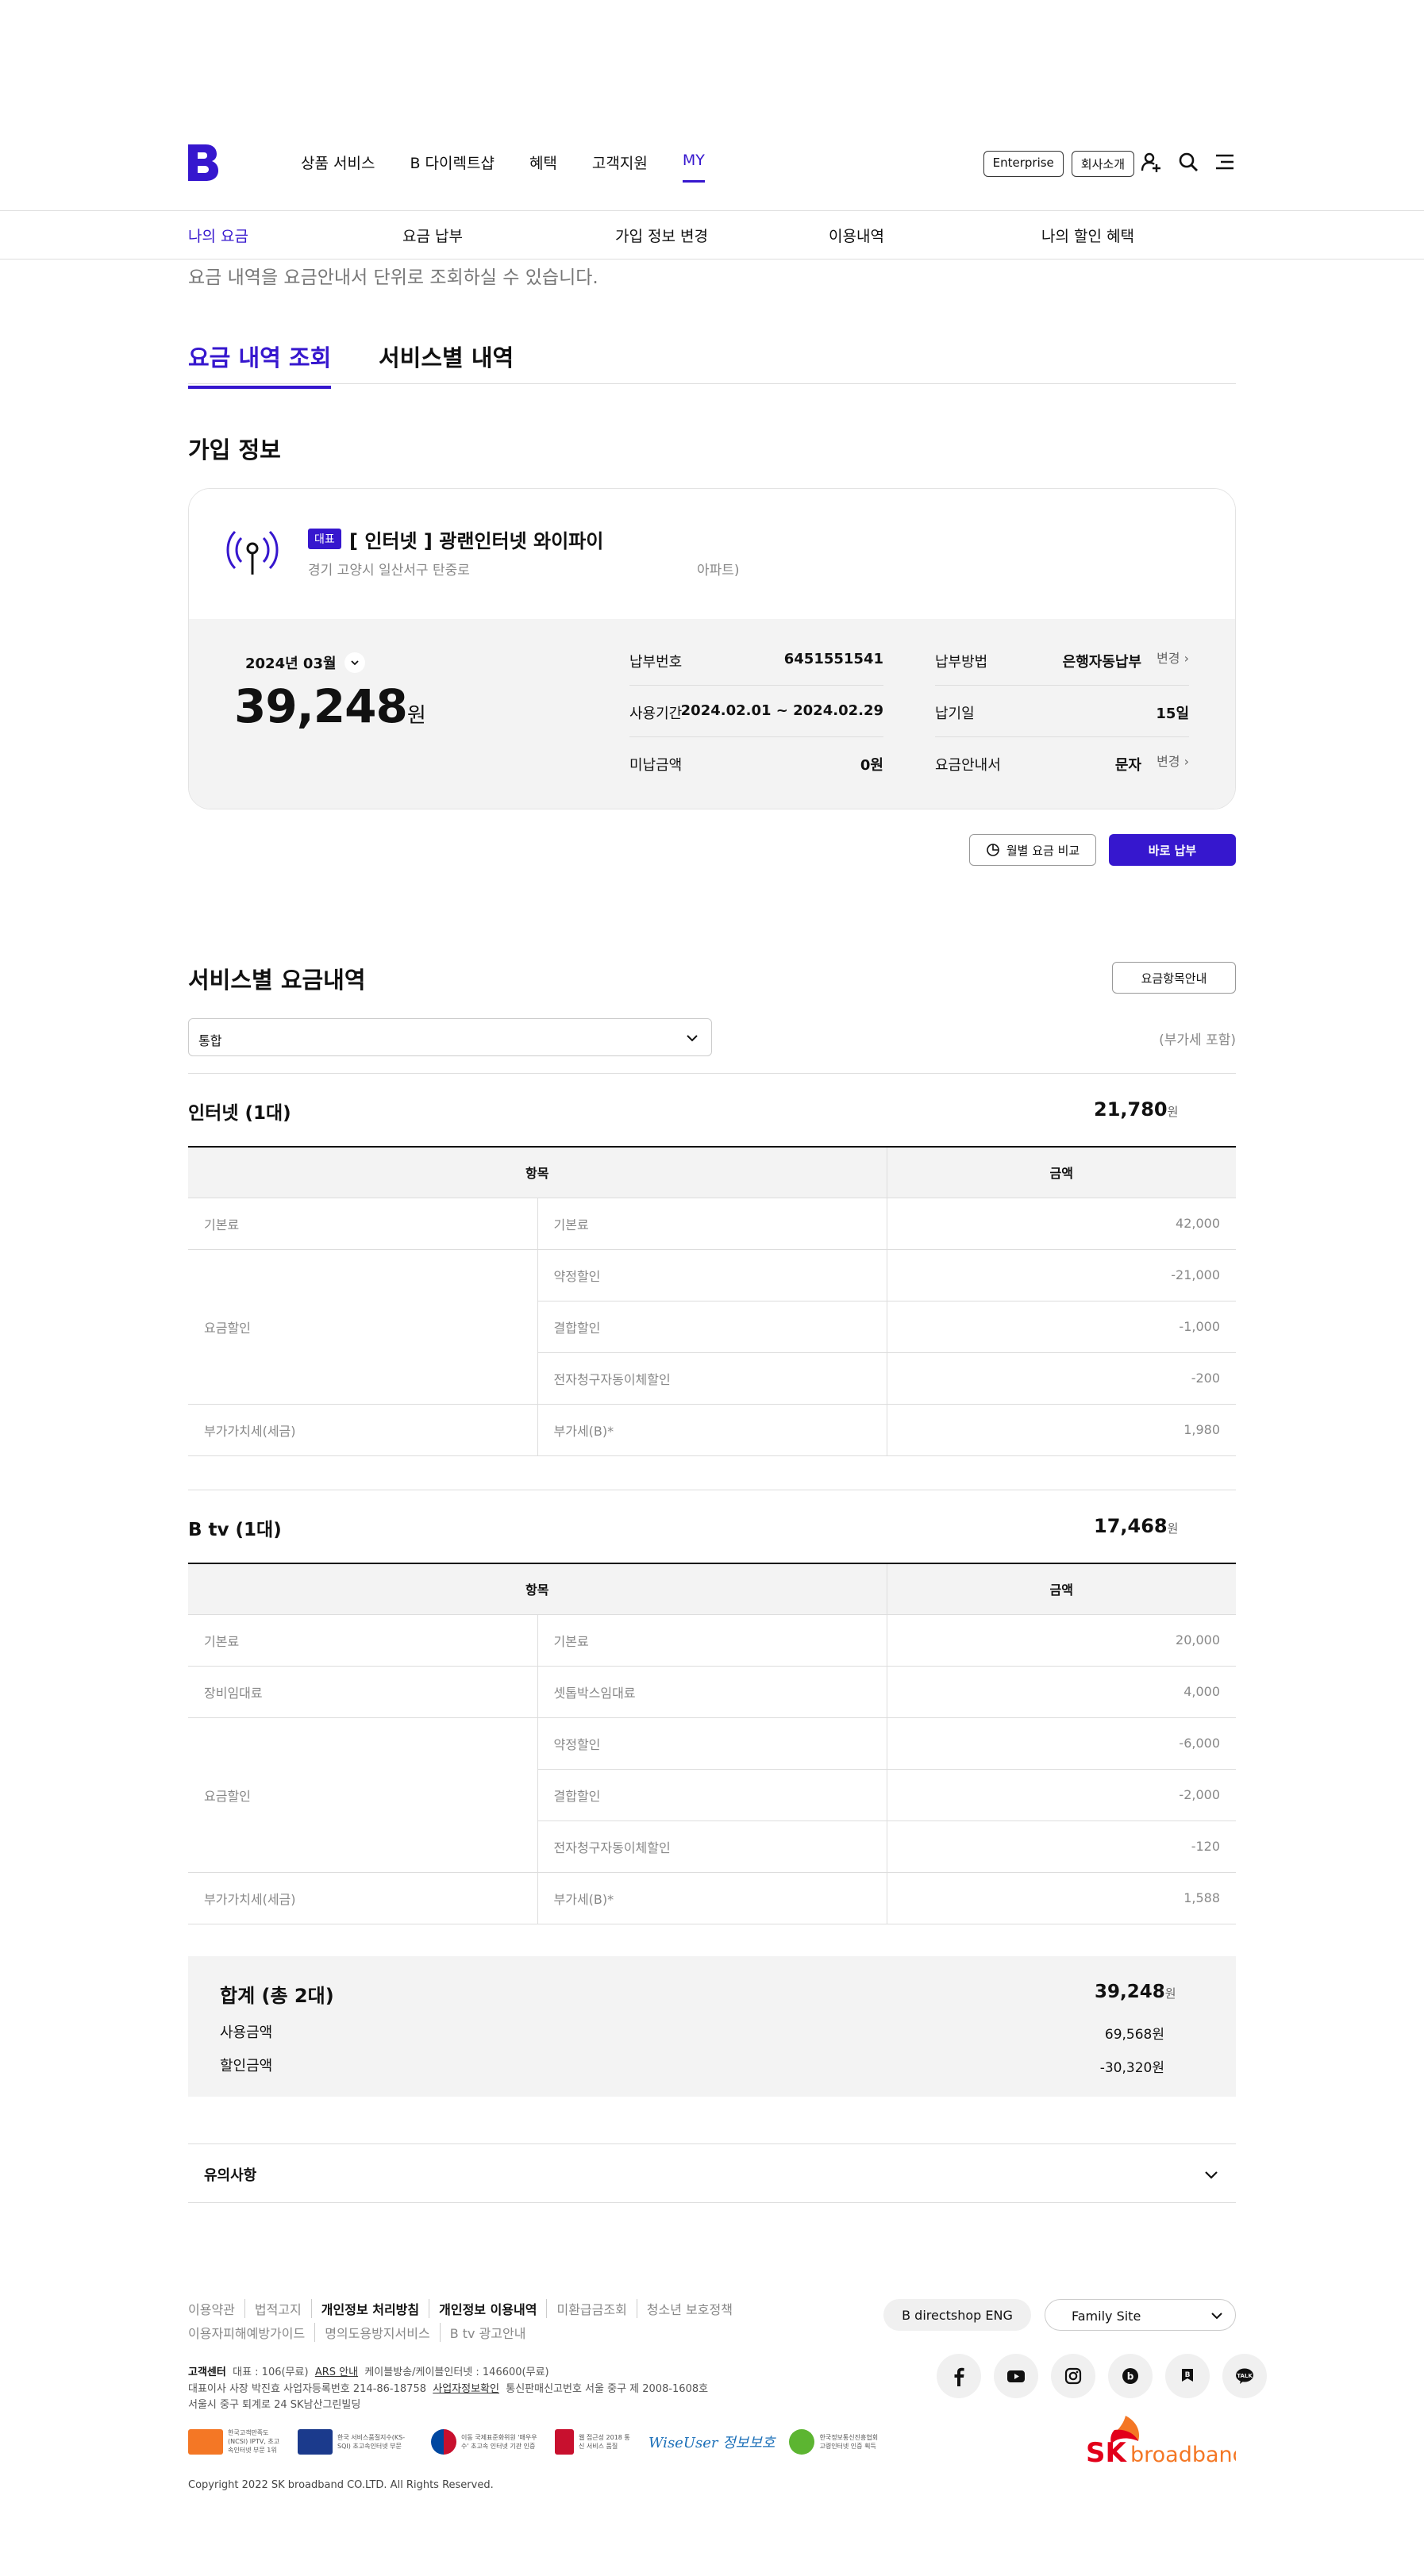 The height and width of the screenshot is (2576, 1424). What do you see at coordinates (499, 2441) in the screenshot?
I see `cert-label: 이동 국제표준화위원 '매우우수' 초고속 인터넷 기관 인증` at bounding box center [499, 2441].